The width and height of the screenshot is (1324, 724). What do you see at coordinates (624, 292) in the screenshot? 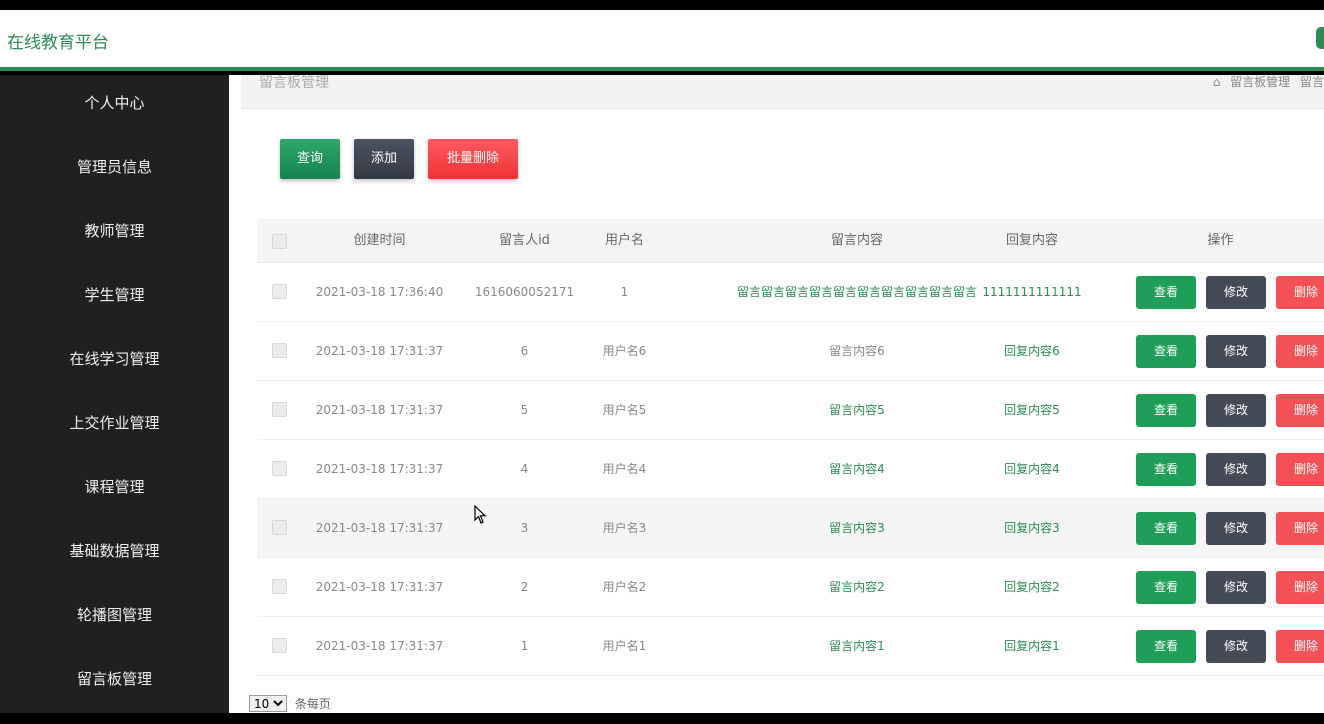
I see `cell-username: 1` at bounding box center [624, 292].